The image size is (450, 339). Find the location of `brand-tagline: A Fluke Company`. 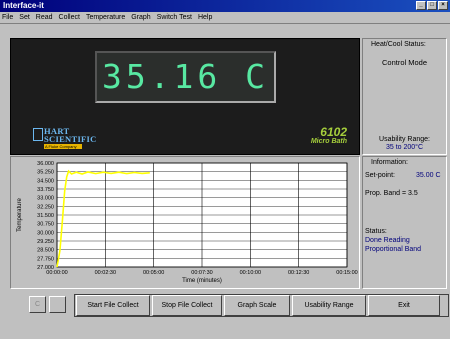

brand-tagline: A Fluke Company is located at coordinates (63, 146).